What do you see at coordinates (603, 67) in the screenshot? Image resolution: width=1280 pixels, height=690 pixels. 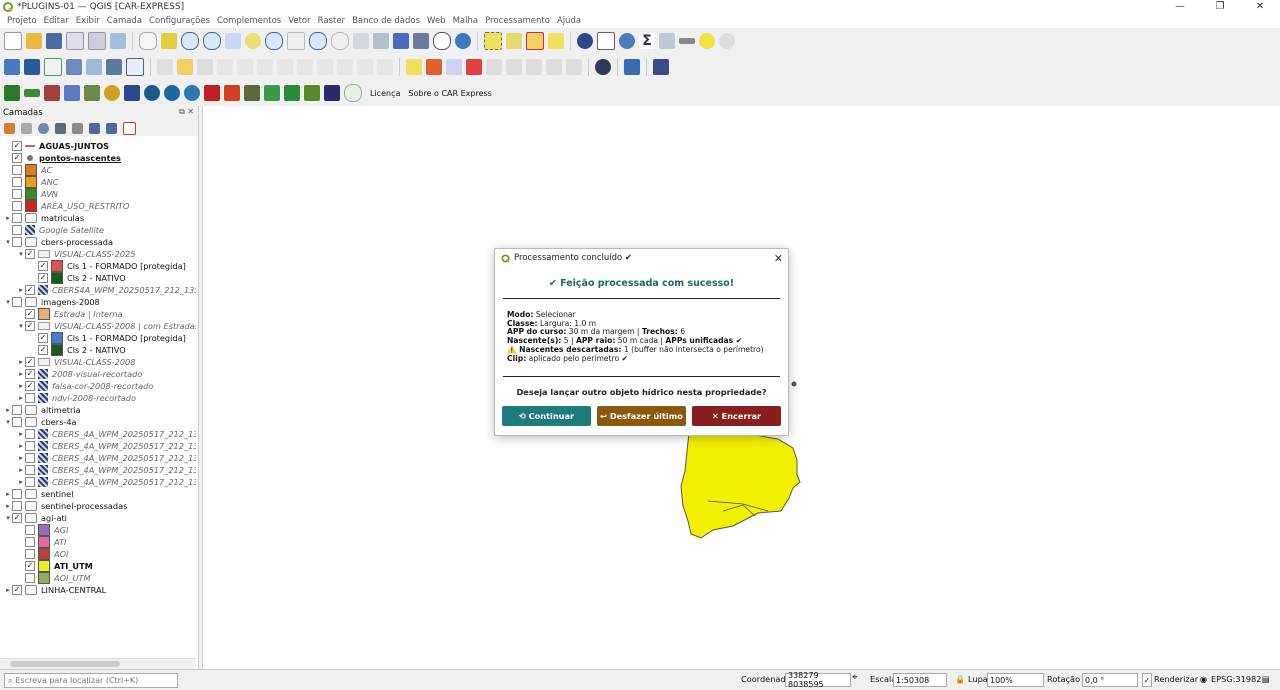 I see `gps-tracker-icon` at bounding box center [603, 67].